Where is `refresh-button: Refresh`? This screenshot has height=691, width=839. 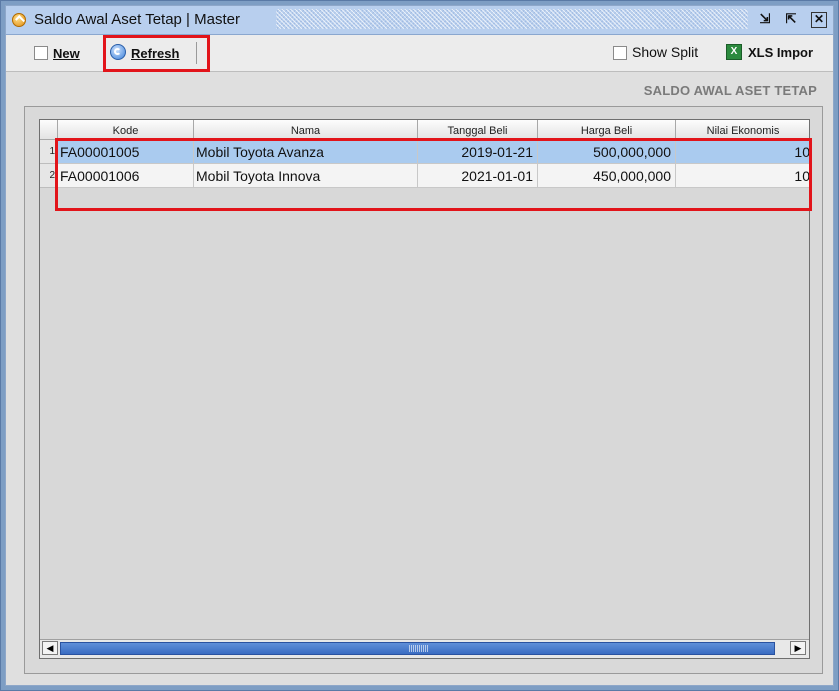
refresh-button: Refresh is located at coordinates (155, 53).